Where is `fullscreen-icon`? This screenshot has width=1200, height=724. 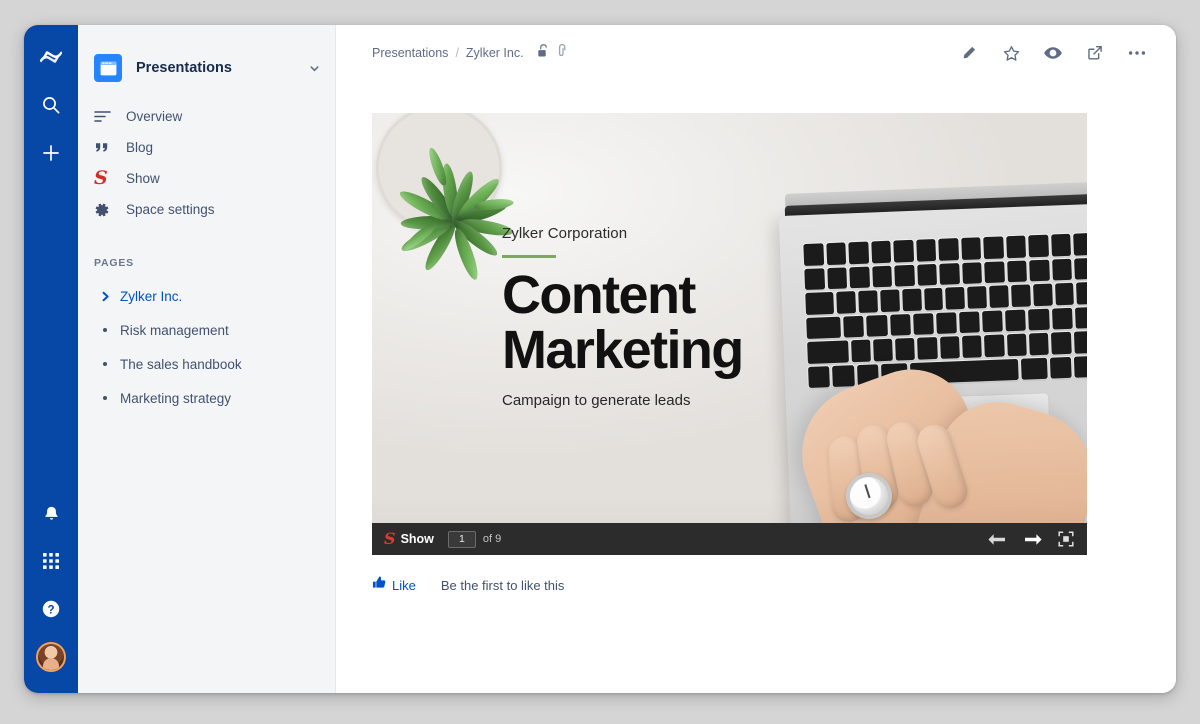
fullscreen-icon is located at coordinates (1066, 539).